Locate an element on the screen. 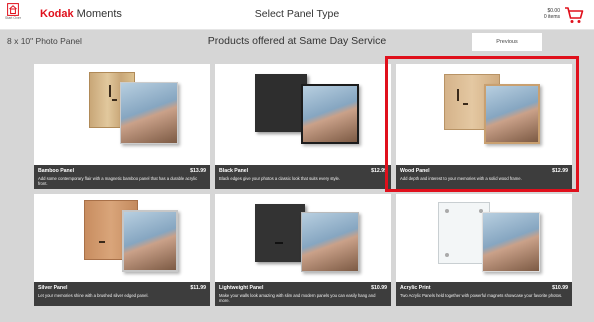 Image resolution: width=594 pixels, height=322 pixels. selection-highlight is located at coordinates (482, 124).